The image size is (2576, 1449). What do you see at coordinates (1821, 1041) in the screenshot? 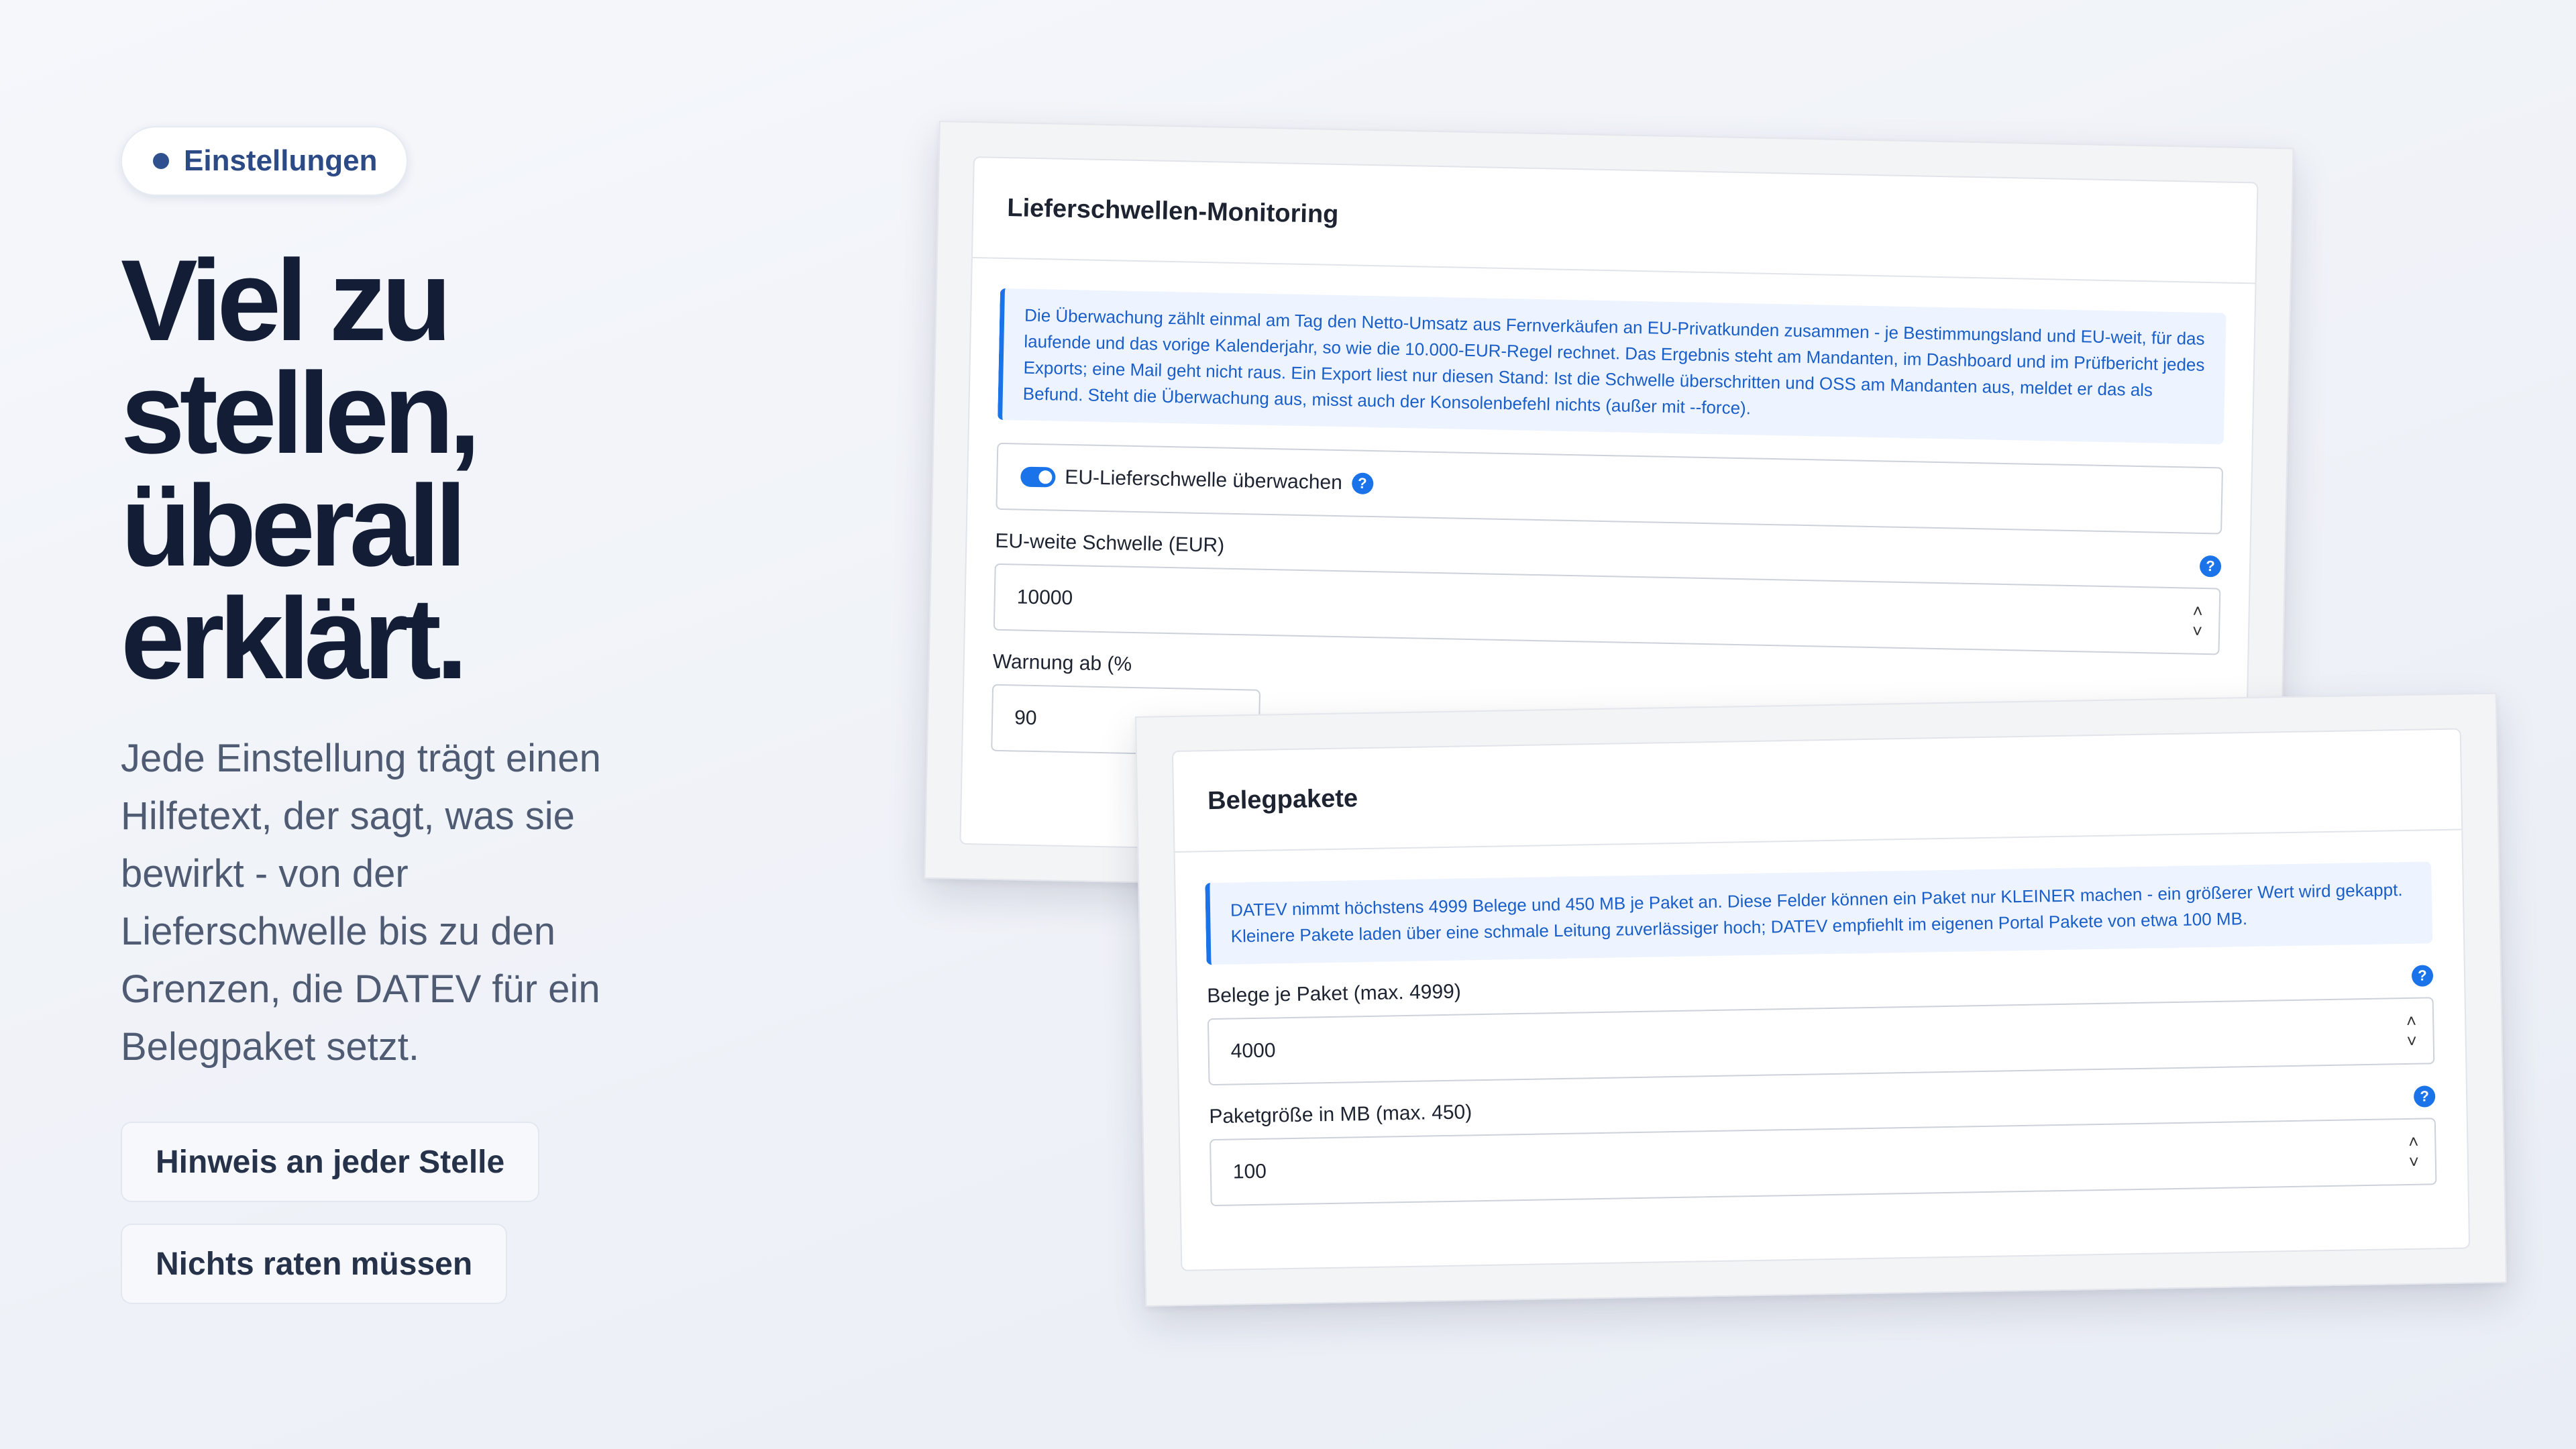
I see `docs-per-package-input: 4000 ˄ ˅` at bounding box center [1821, 1041].